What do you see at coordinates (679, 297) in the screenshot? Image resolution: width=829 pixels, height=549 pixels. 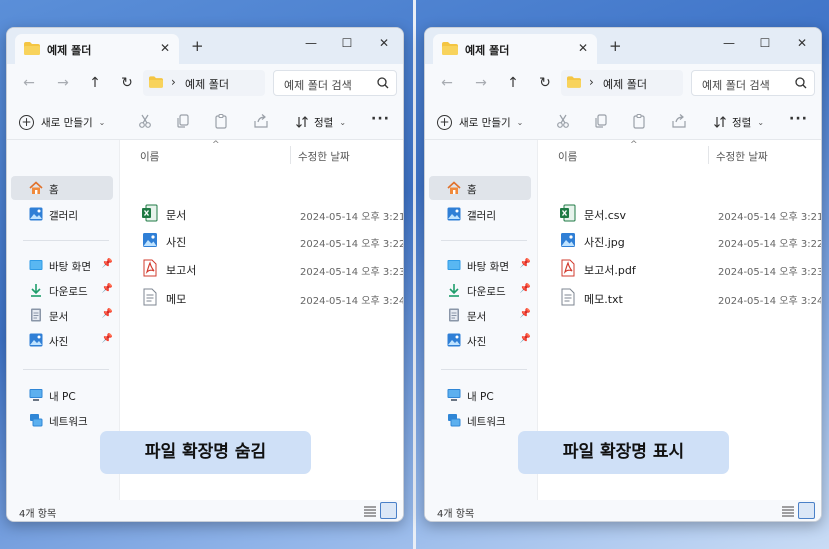 I see `file-row: 메모.txt 2024-05-14 오후 3:24` at bounding box center [679, 297].